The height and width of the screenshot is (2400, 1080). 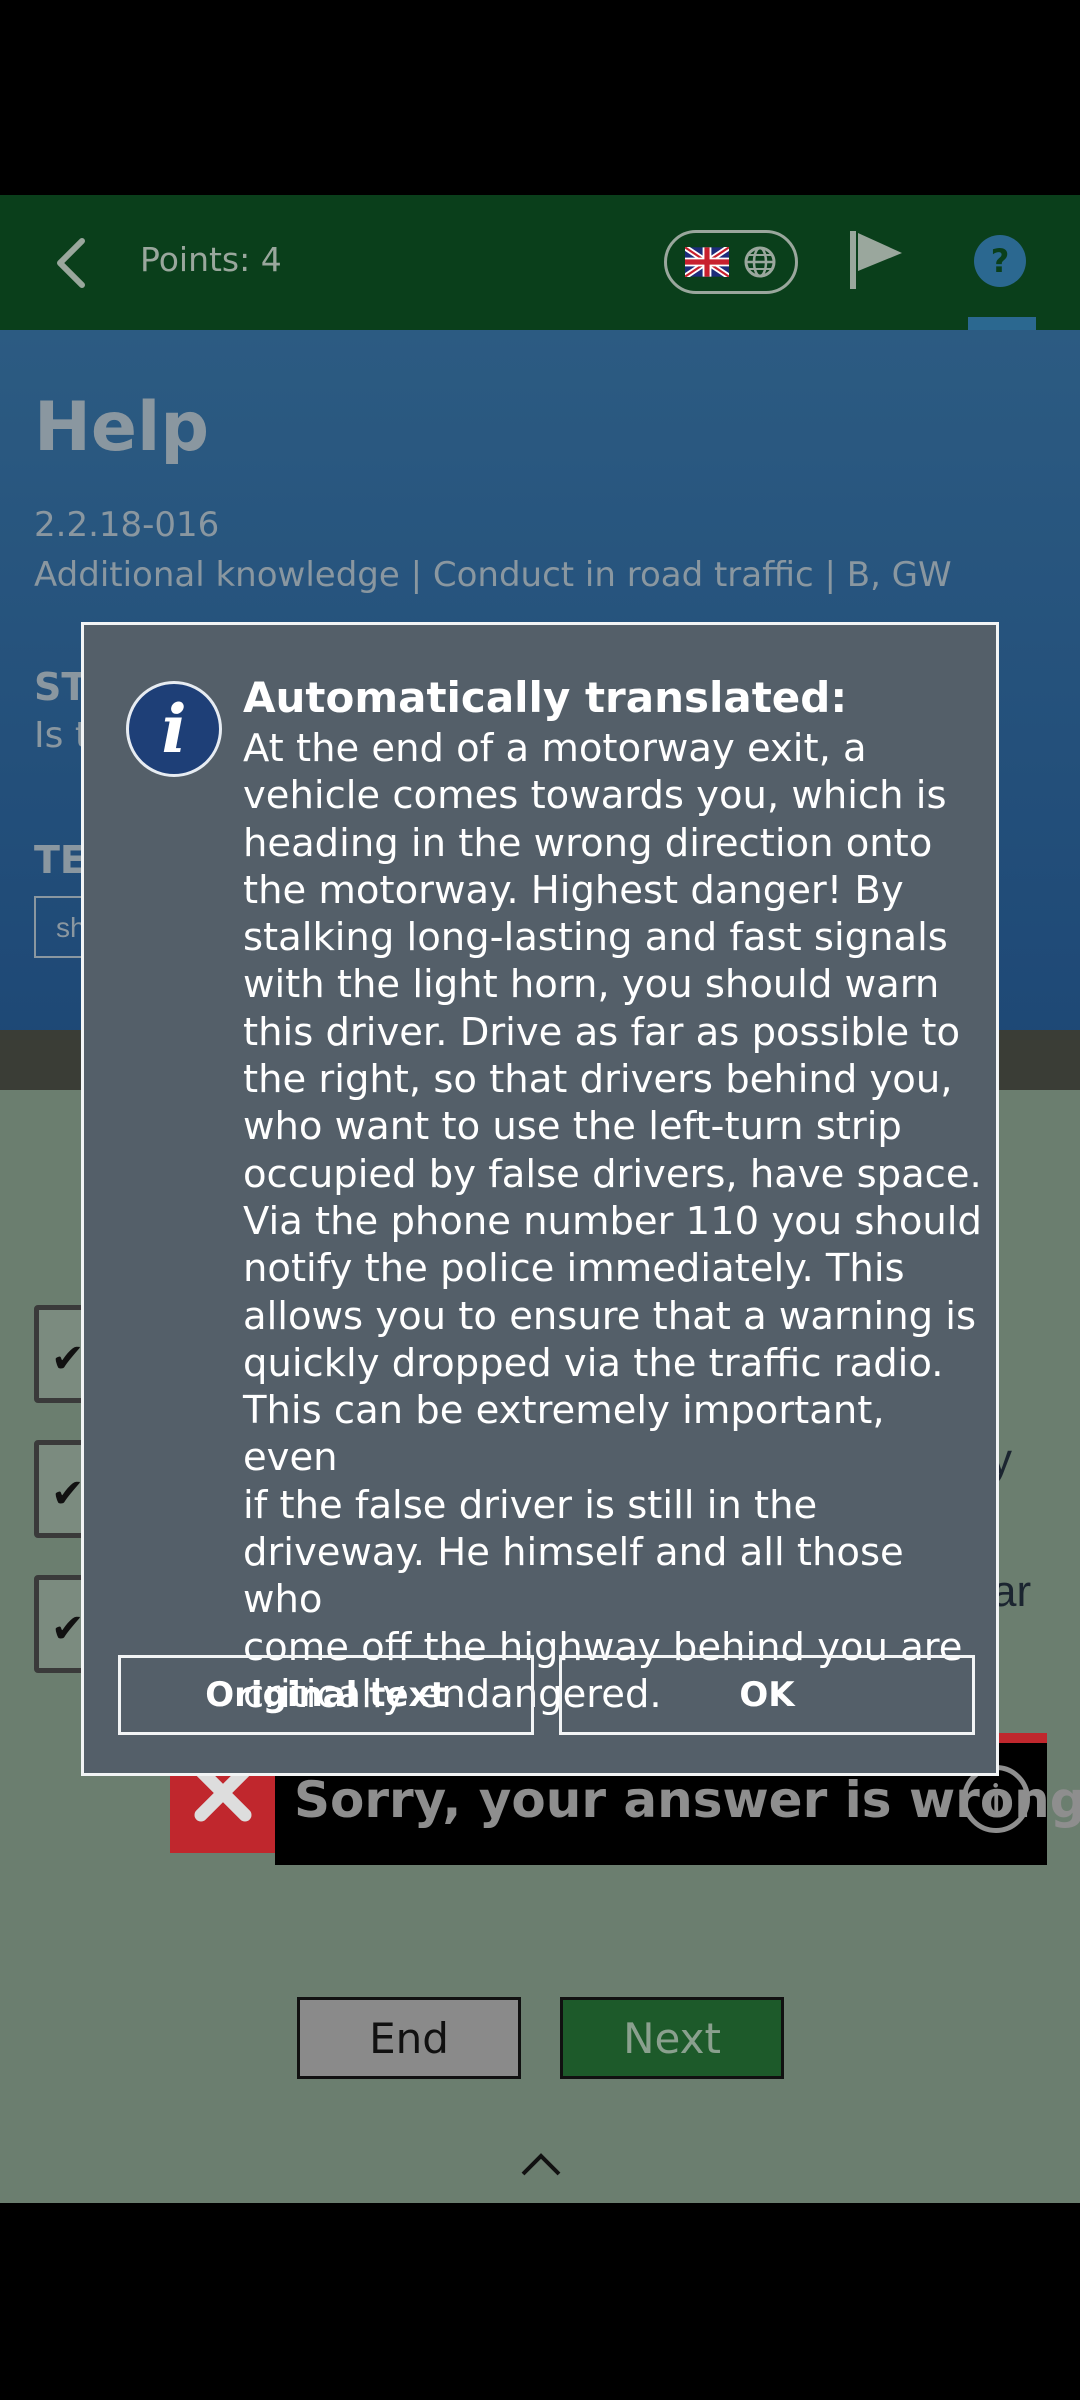 What do you see at coordinates (409, 2038) in the screenshot?
I see `end-button: End` at bounding box center [409, 2038].